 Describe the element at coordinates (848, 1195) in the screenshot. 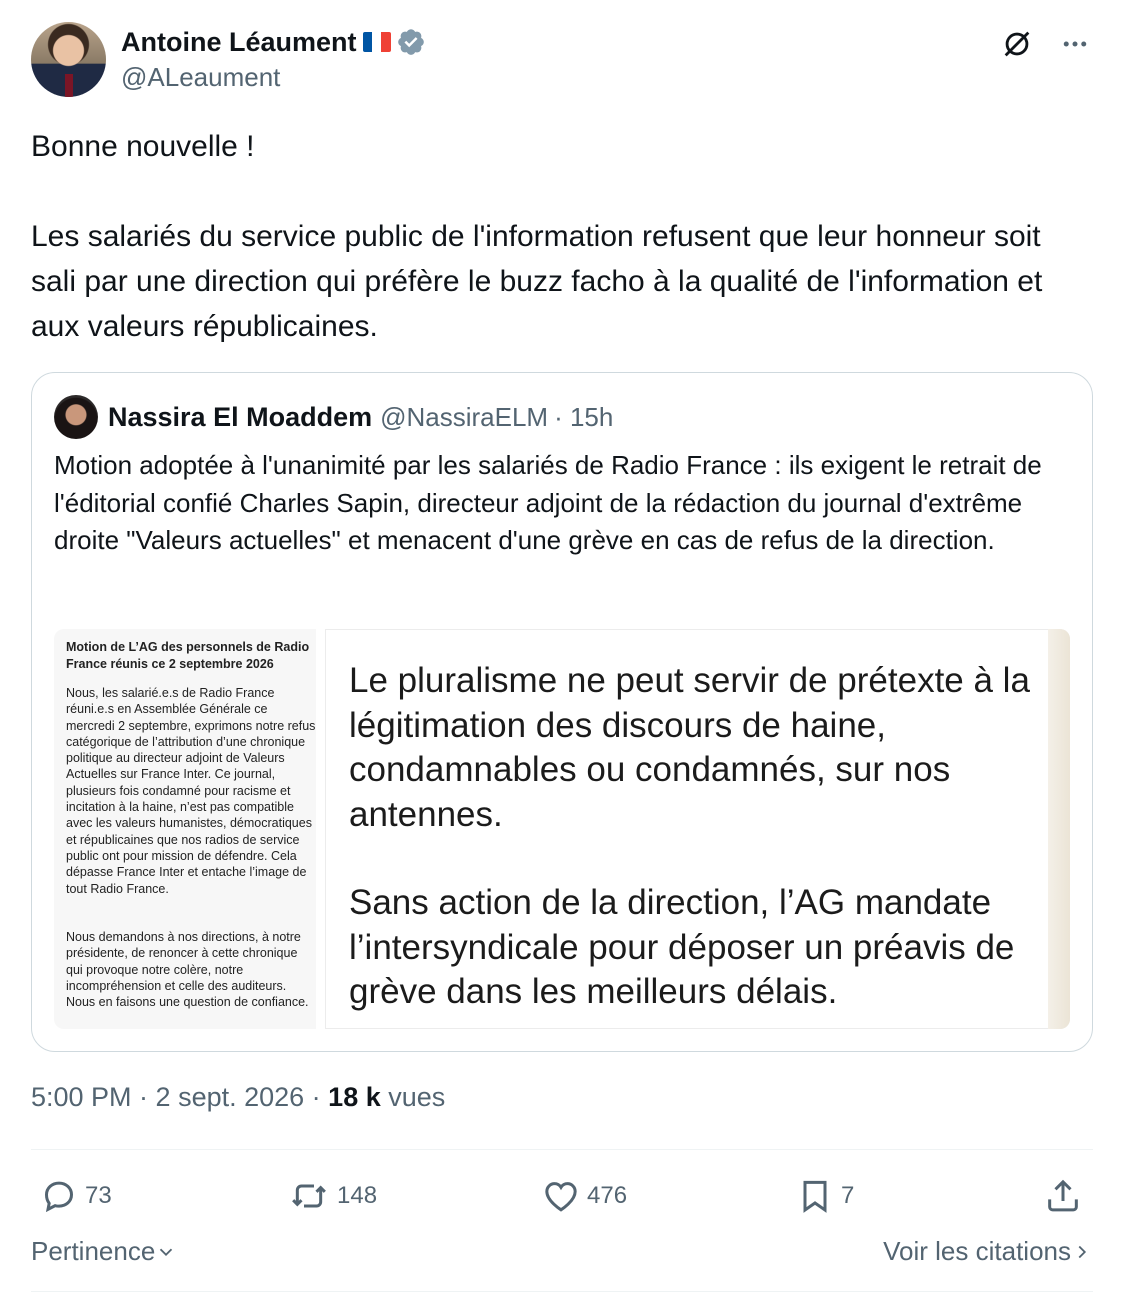

I see `bookmark-count: 7` at that location.